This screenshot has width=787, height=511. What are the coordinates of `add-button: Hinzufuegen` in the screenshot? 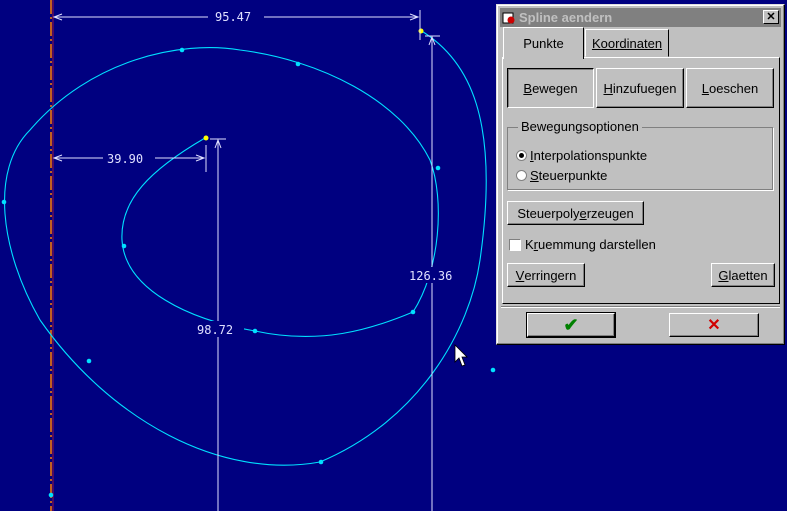 It's located at (640, 88).